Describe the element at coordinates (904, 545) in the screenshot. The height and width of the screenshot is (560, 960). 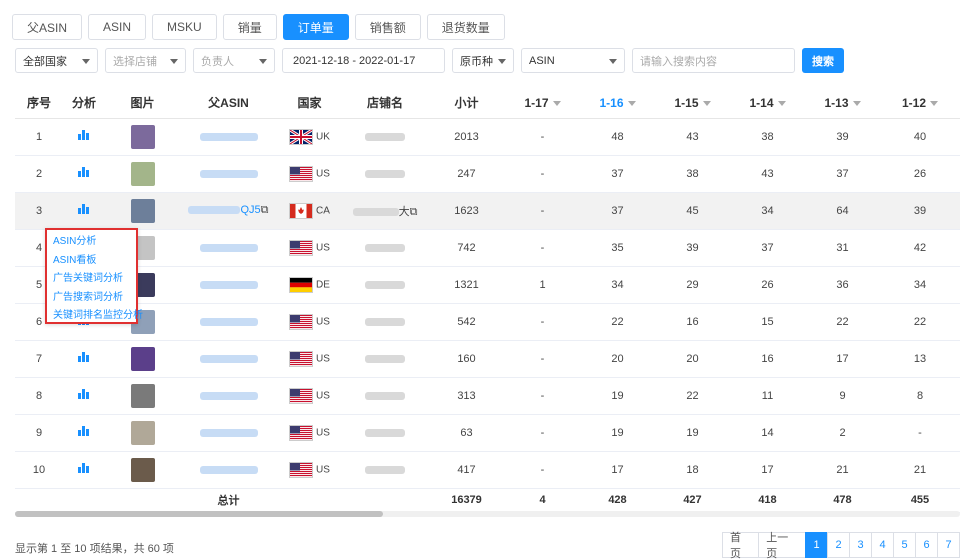
I see `page-button-5: 5` at that location.